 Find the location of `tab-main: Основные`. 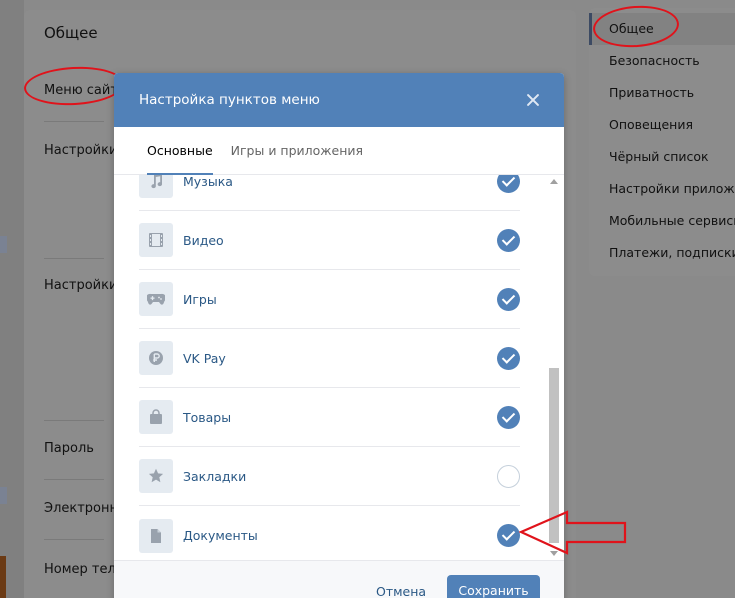

tab-main: Основные is located at coordinates (180, 151).